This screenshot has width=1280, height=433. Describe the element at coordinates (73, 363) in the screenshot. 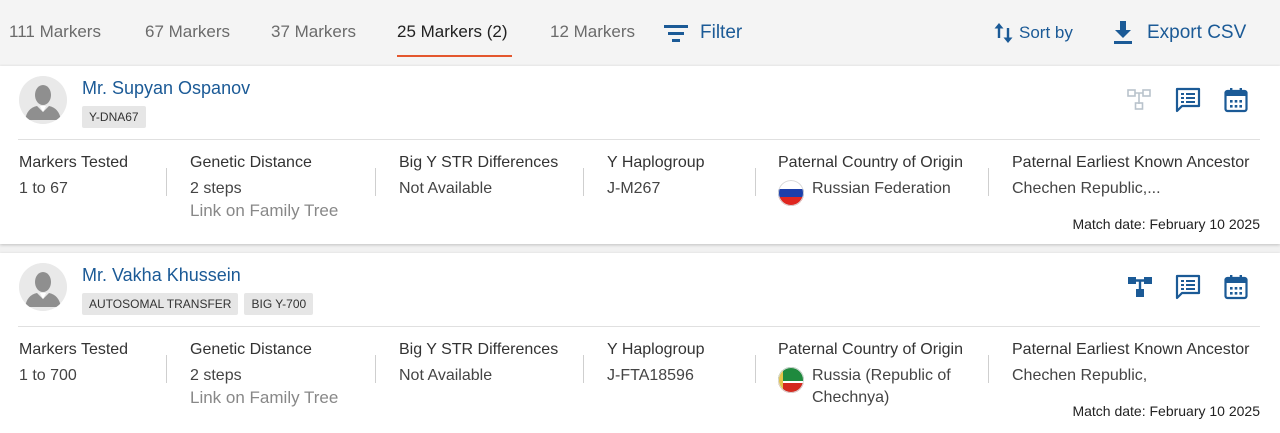

I see `markers-tested-column: Markers Tested 1 to 700` at that location.